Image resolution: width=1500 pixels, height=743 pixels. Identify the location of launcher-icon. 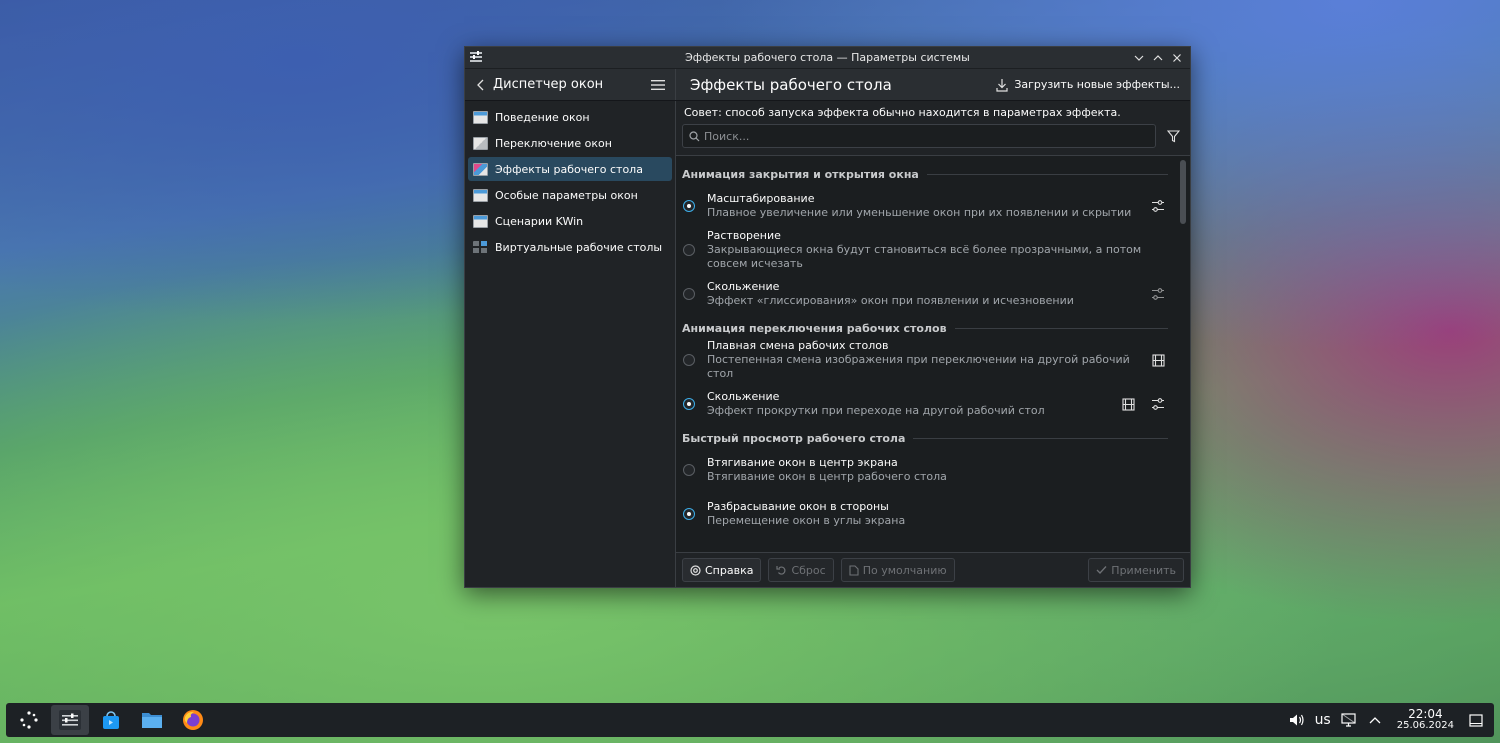
(29, 720).